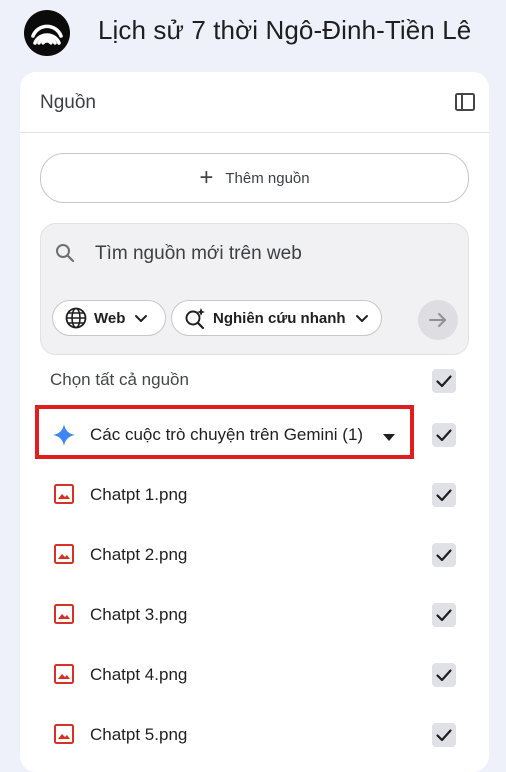 The width and height of the screenshot is (506, 772). What do you see at coordinates (206, 177) in the screenshot?
I see `plus-icon: +` at bounding box center [206, 177].